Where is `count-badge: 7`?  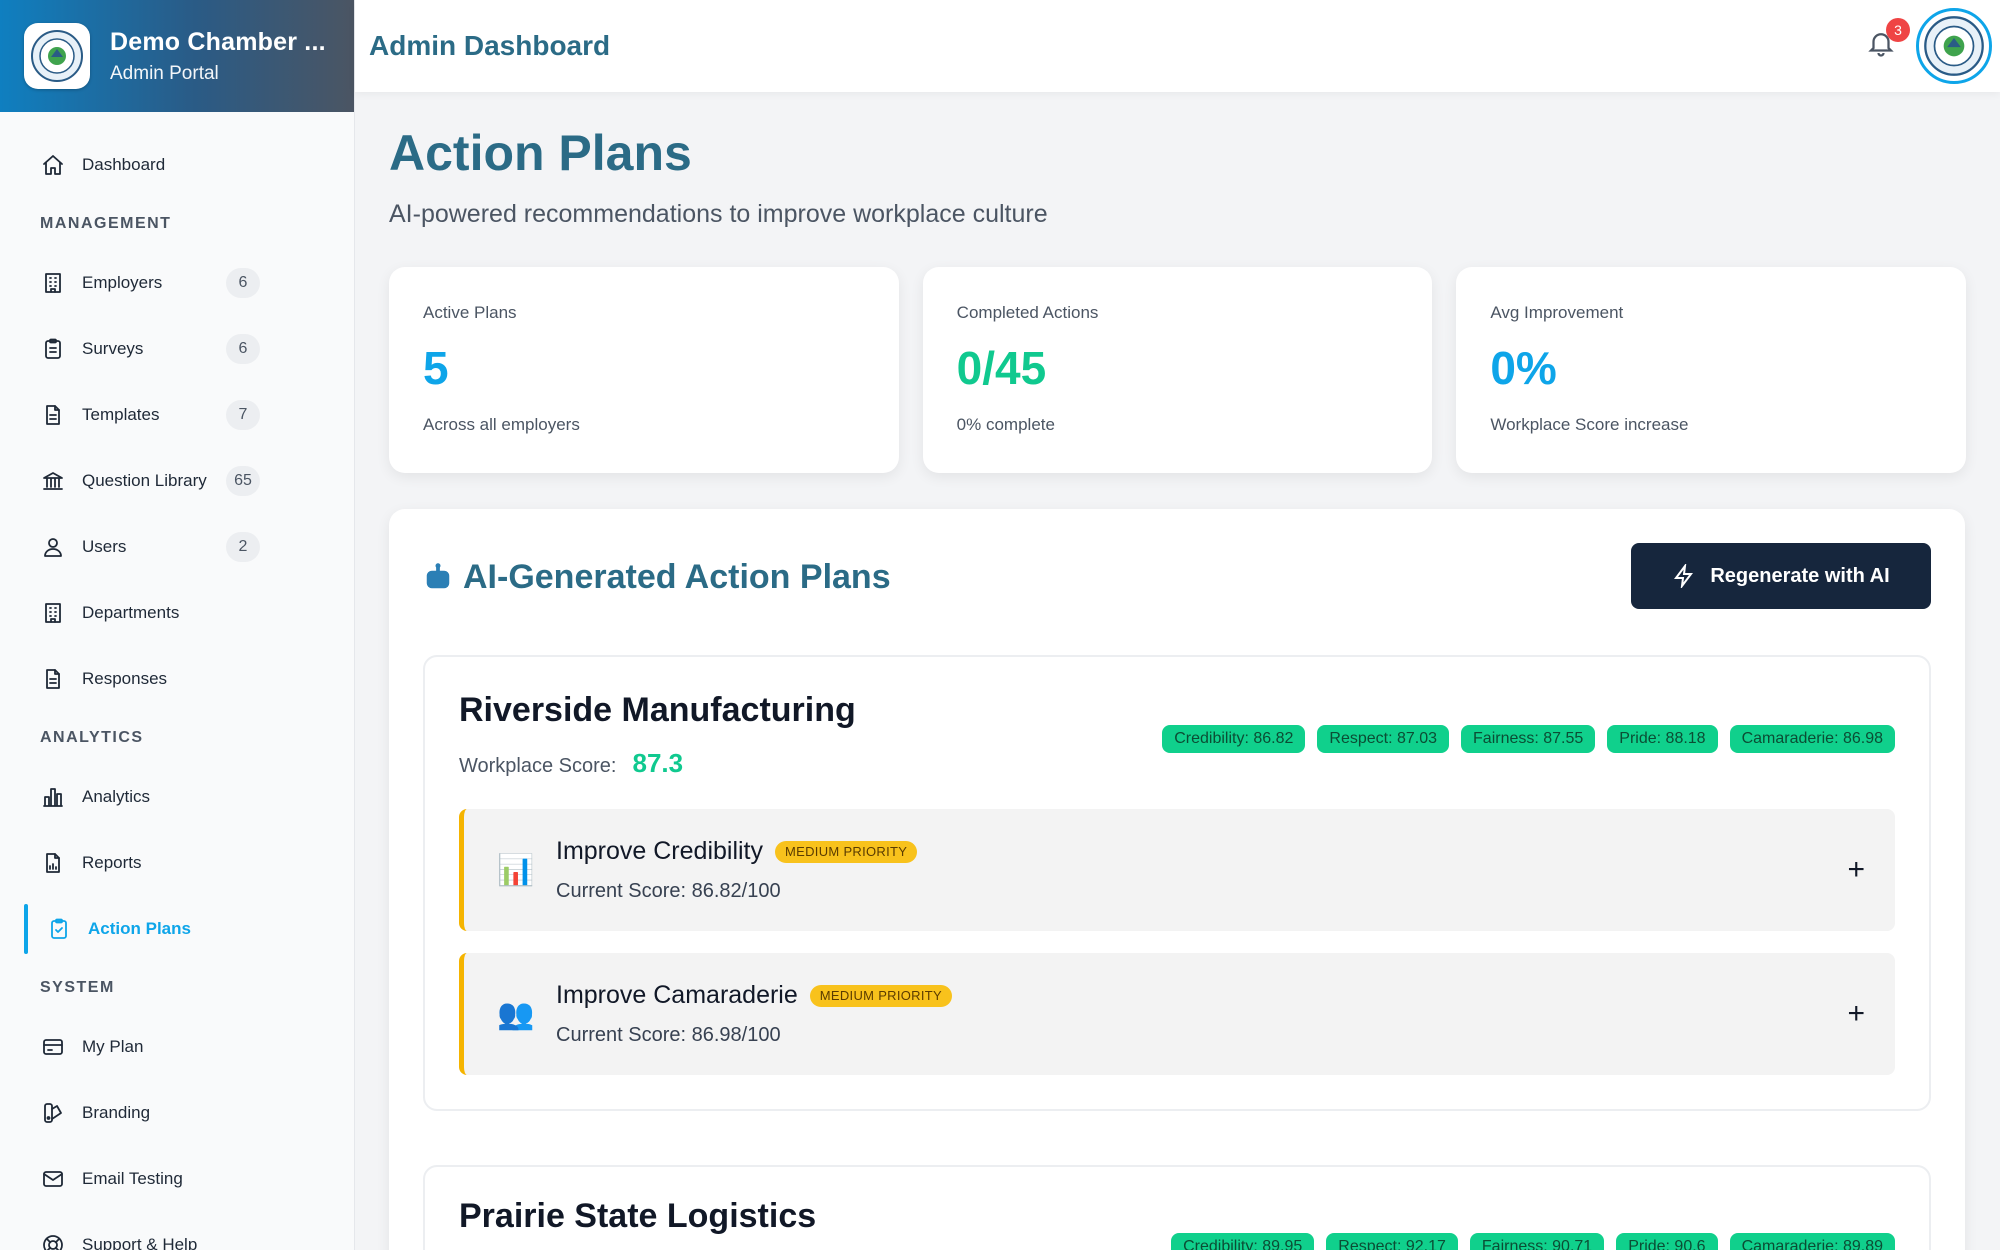 count-badge: 7 is located at coordinates (243, 415).